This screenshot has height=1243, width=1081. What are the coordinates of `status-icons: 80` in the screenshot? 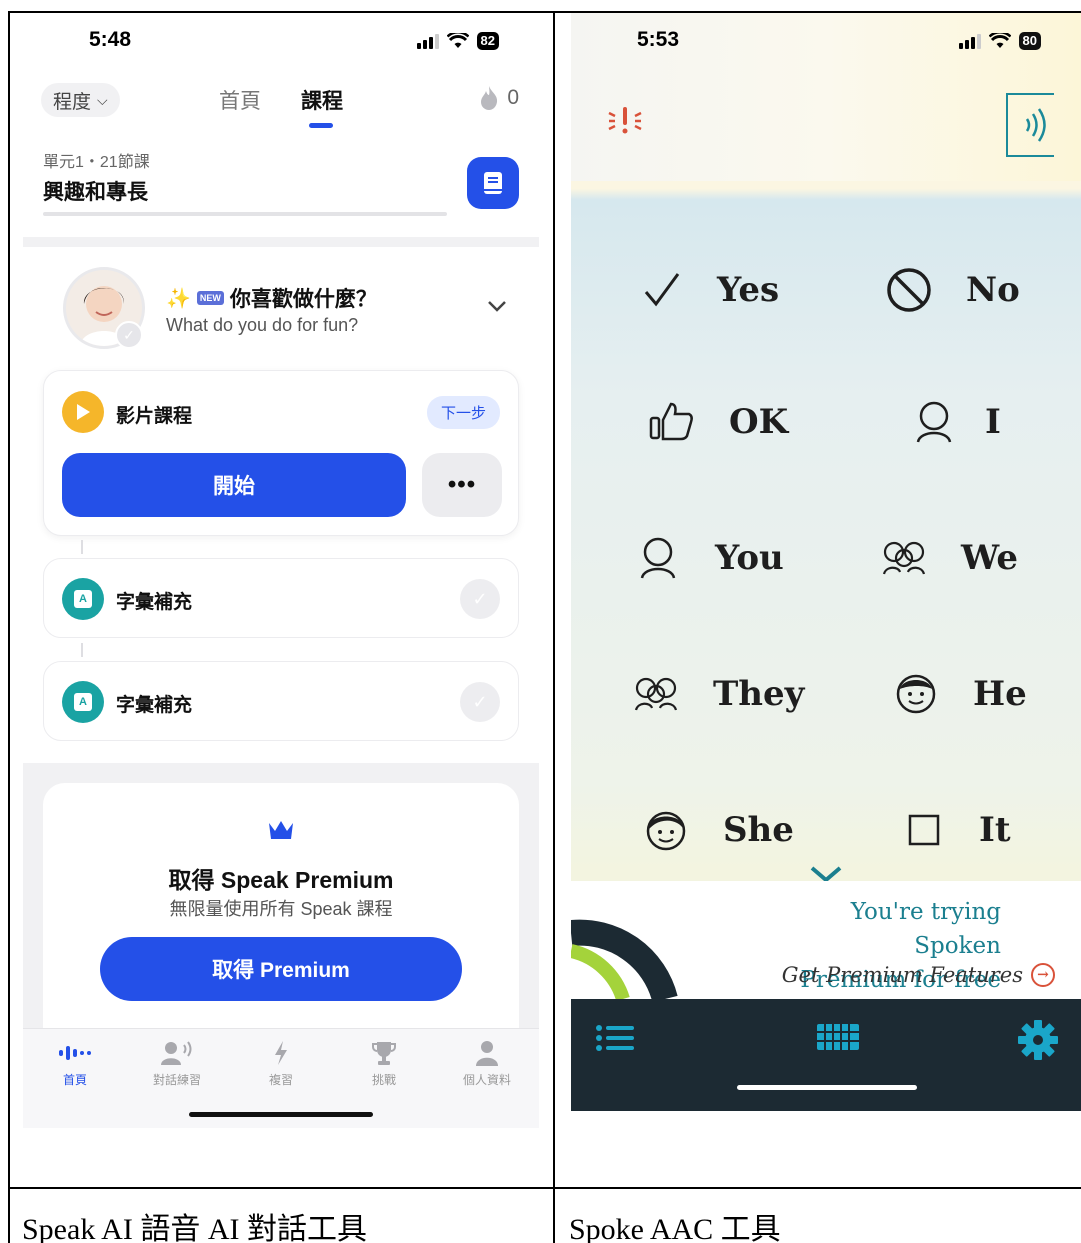 It's located at (999, 41).